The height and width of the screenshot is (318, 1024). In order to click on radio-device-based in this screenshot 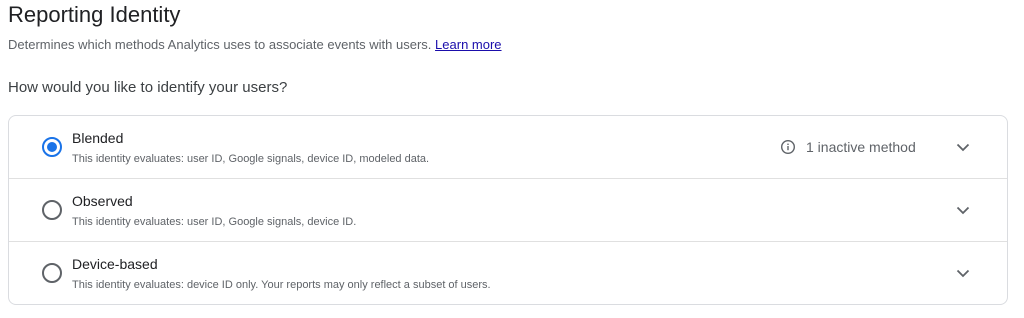, I will do `click(52, 273)`.